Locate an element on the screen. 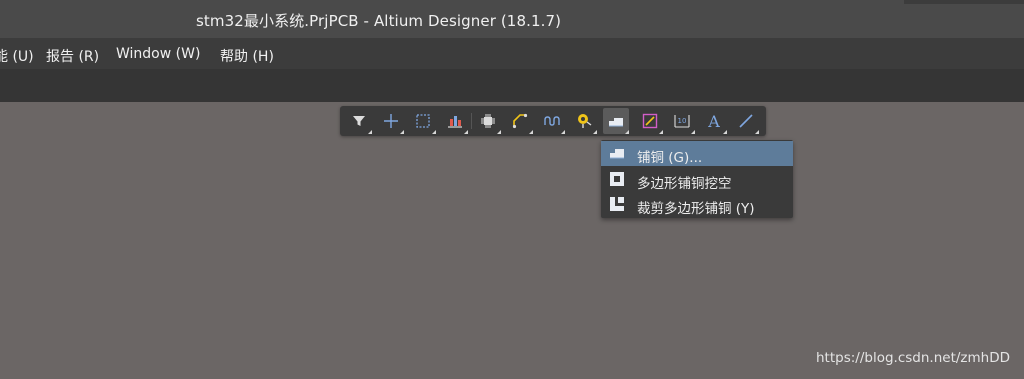 The image size is (1024, 379). line-icon is located at coordinates (746, 121).